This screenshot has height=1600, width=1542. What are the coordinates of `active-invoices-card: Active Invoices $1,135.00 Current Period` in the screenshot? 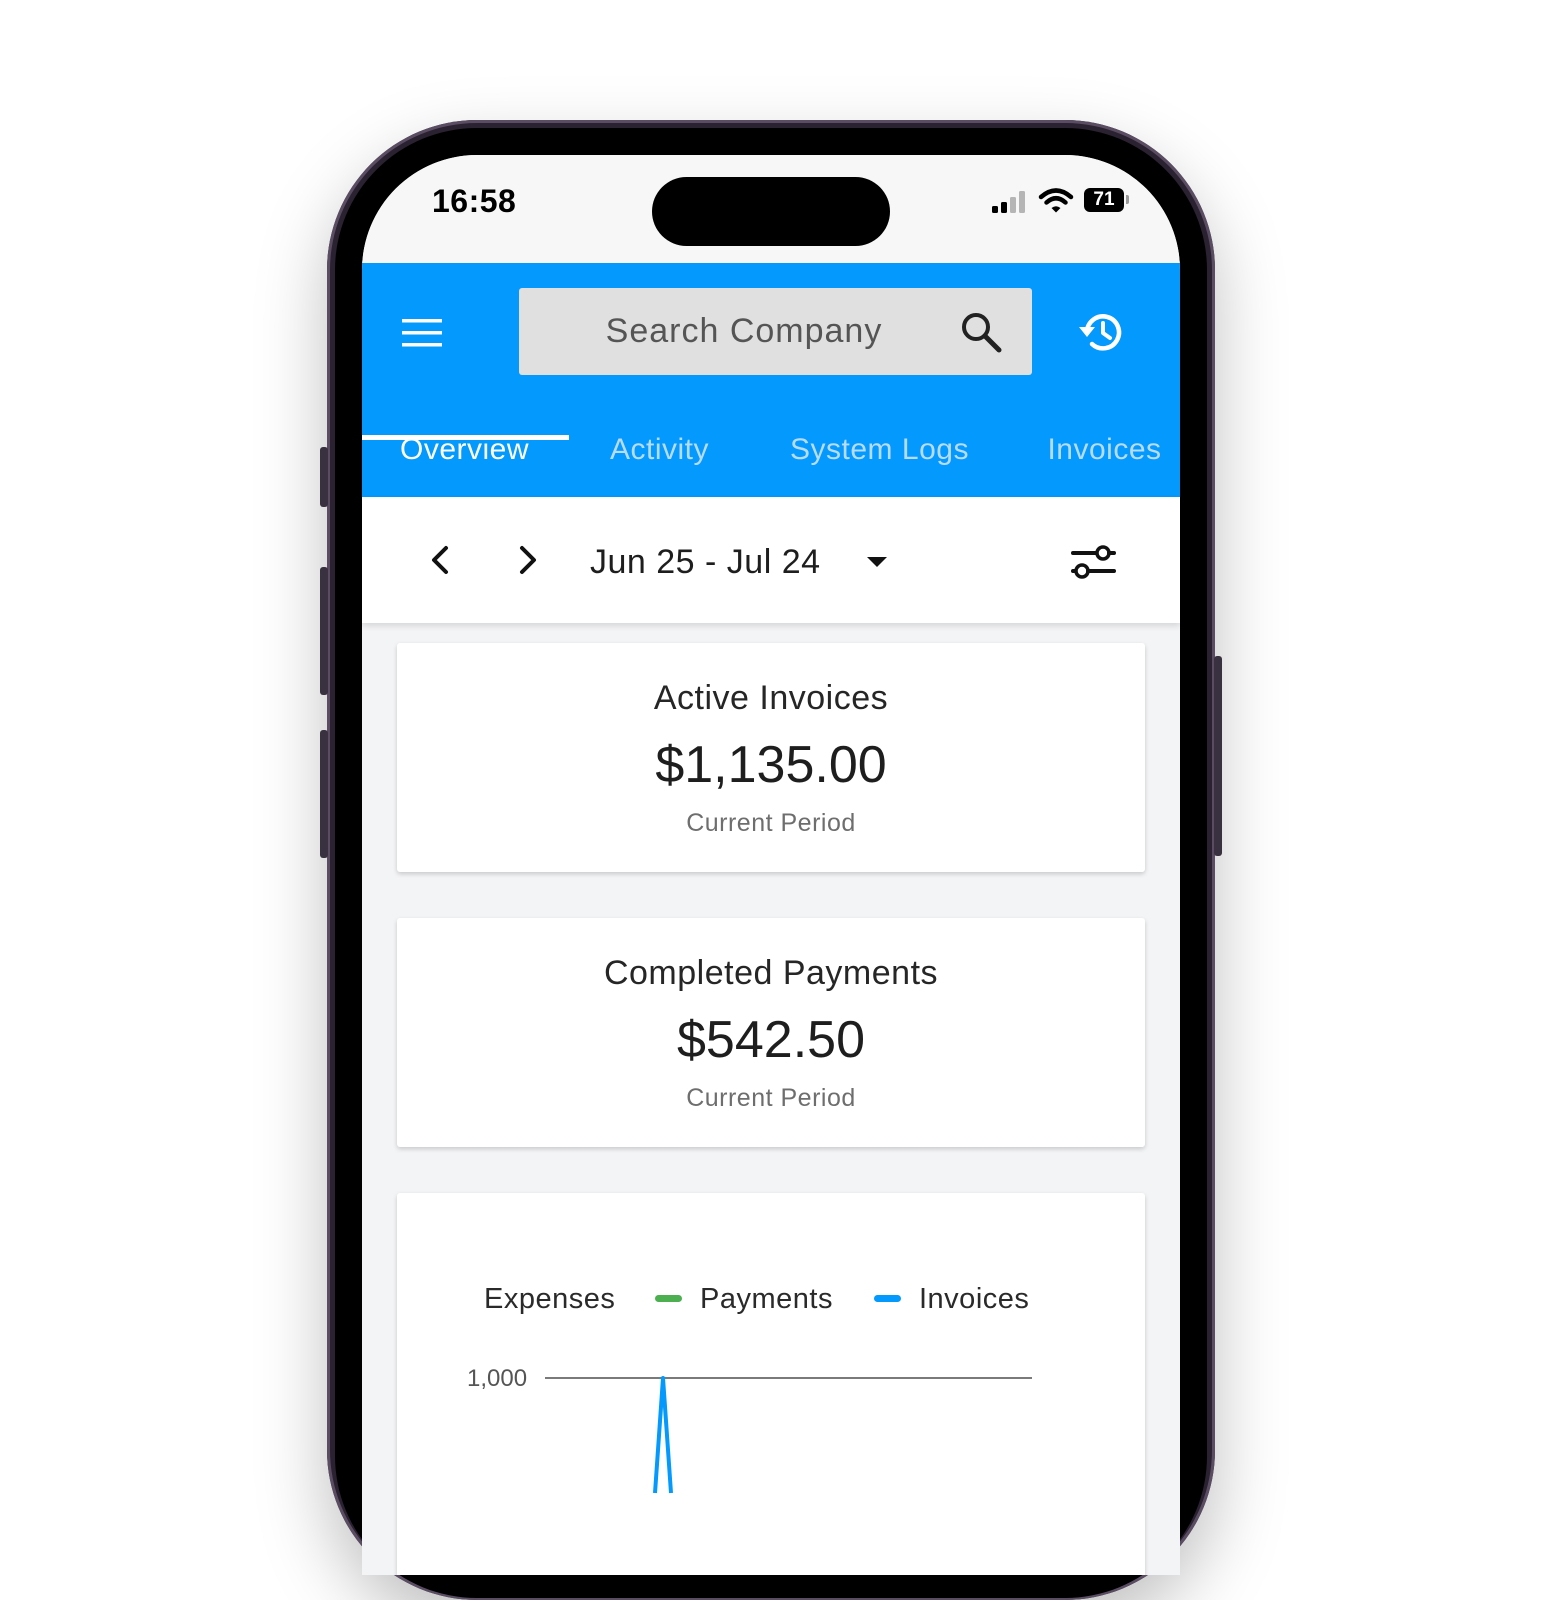 It's located at (771, 757).